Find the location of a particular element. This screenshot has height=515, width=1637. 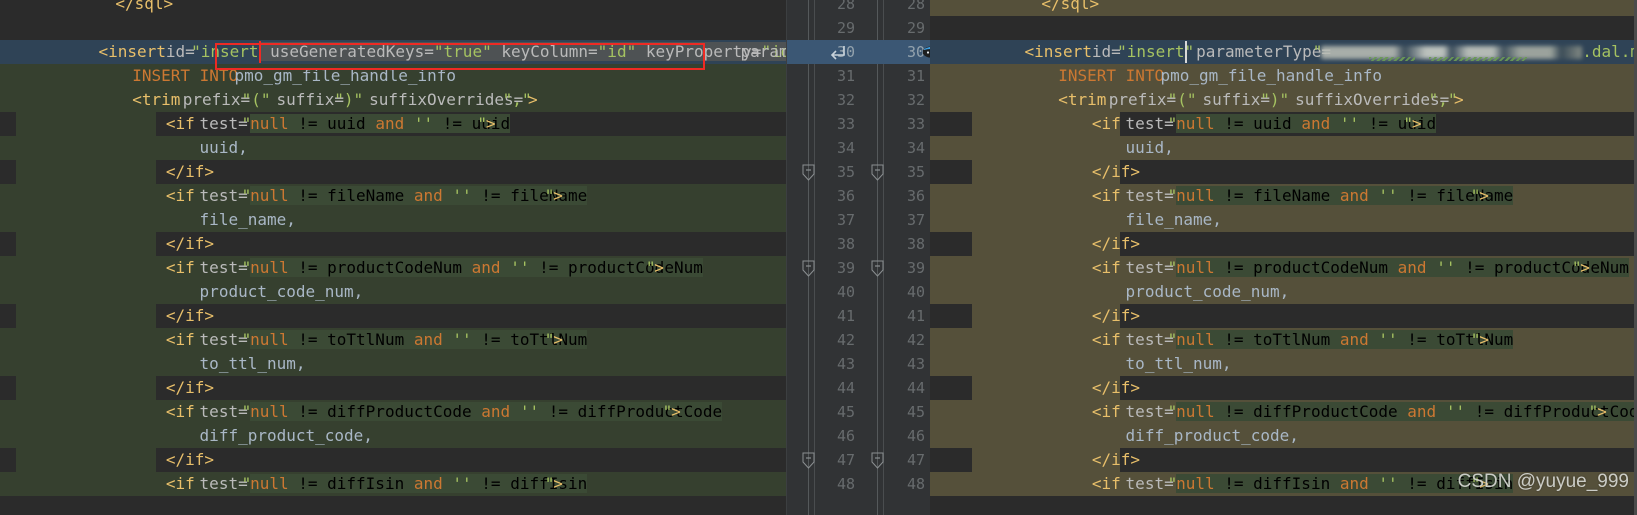

right-line-number: 30 is located at coordinates (915, 52).